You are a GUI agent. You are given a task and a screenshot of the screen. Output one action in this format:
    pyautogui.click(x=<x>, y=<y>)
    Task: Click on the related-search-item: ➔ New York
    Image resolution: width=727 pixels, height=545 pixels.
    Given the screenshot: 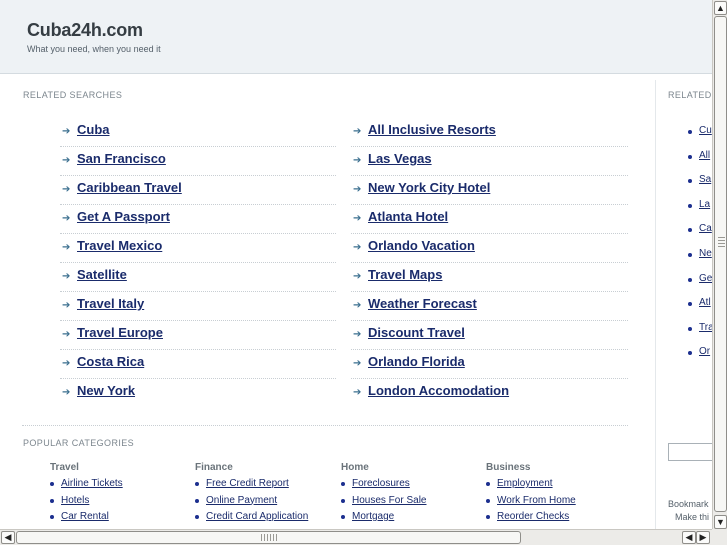 What is the action you would take?
    pyautogui.click(x=198, y=393)
    